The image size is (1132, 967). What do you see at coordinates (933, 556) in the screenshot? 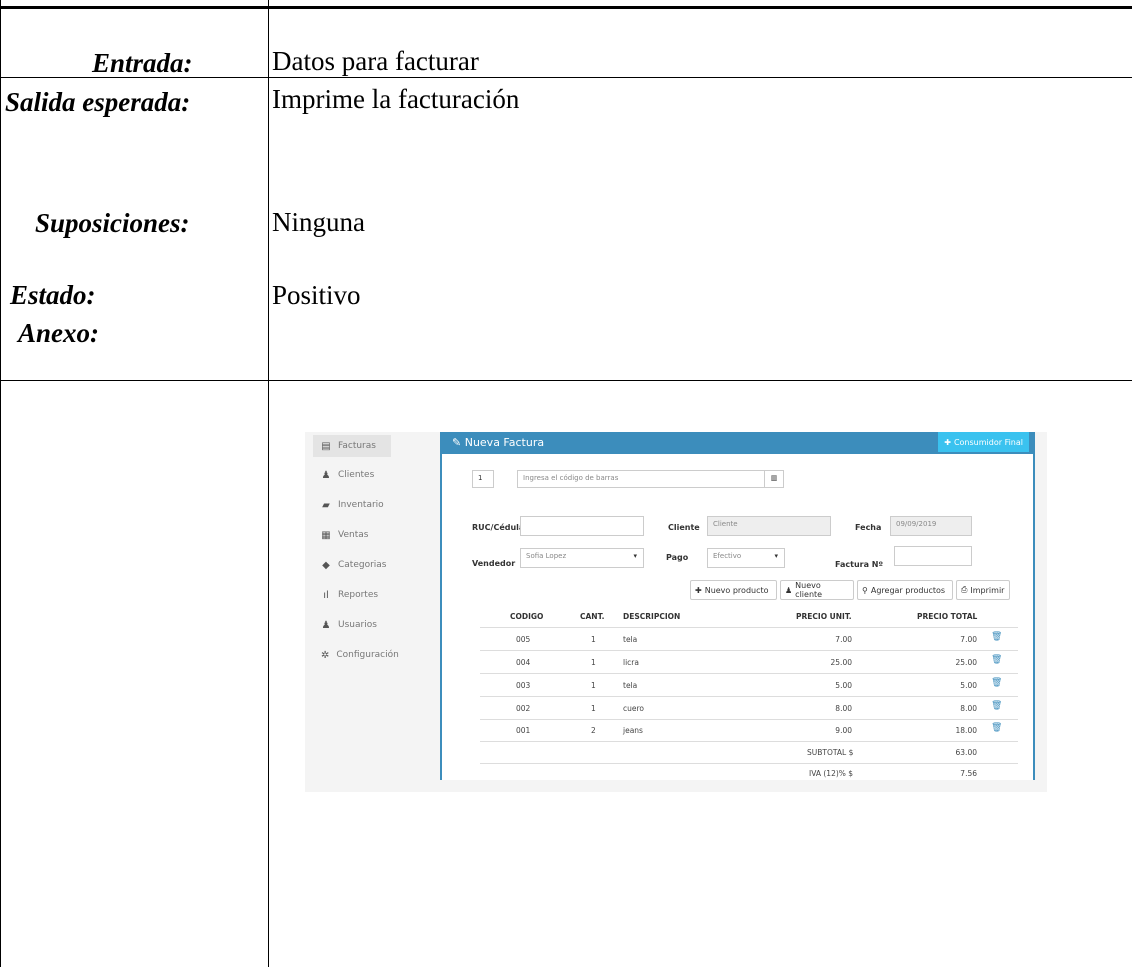
I see `factura-input` at bounding box center [933, 556].